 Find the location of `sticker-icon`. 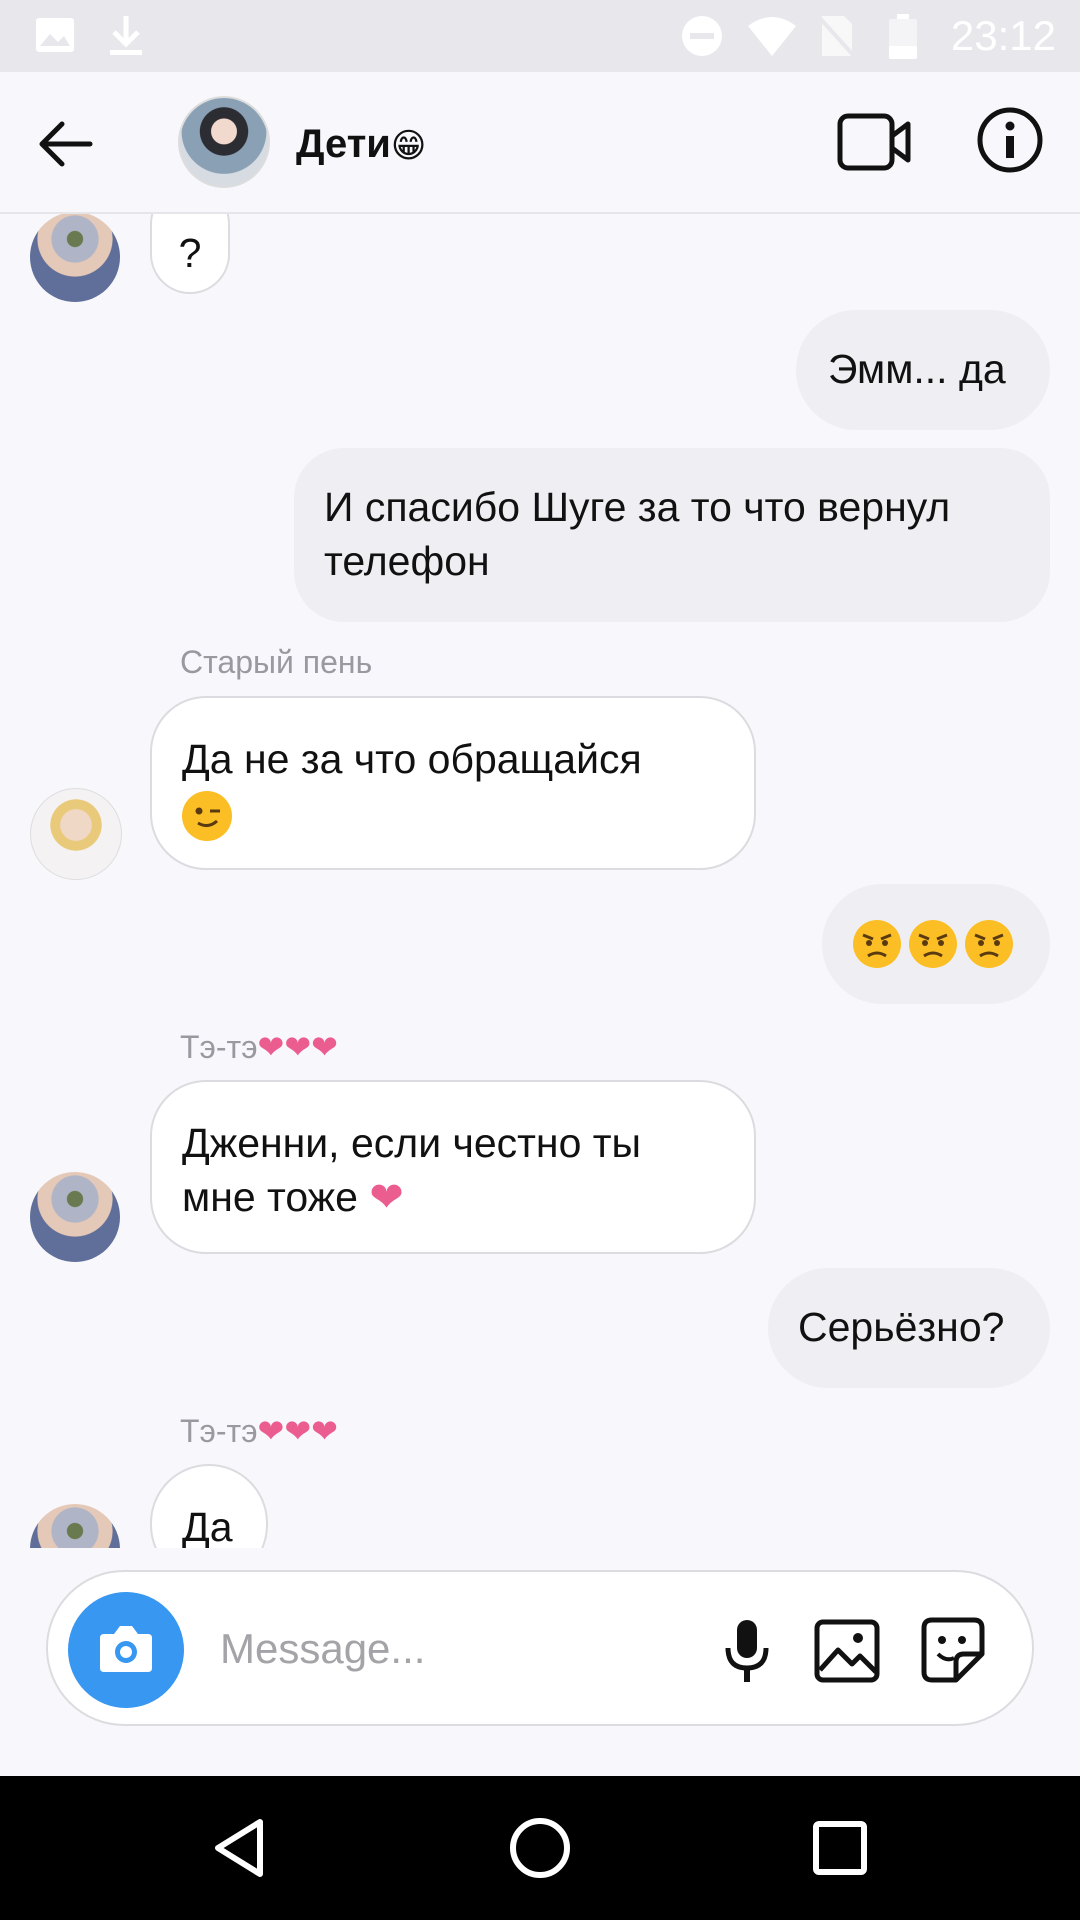

sticker-icon is located at coordinates (953, 1650).